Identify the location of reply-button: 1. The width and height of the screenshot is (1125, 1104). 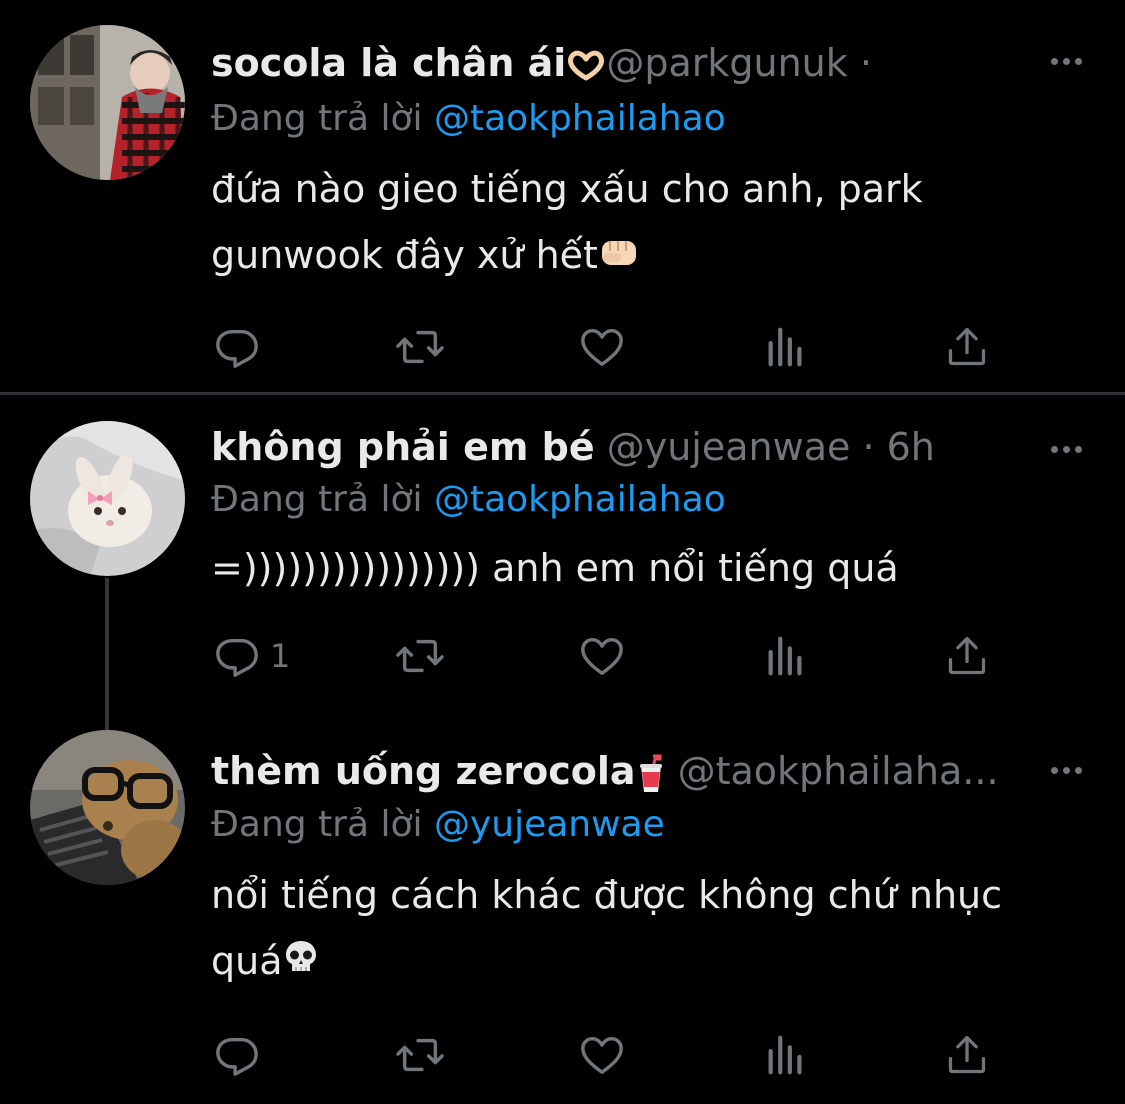
(252, 656).